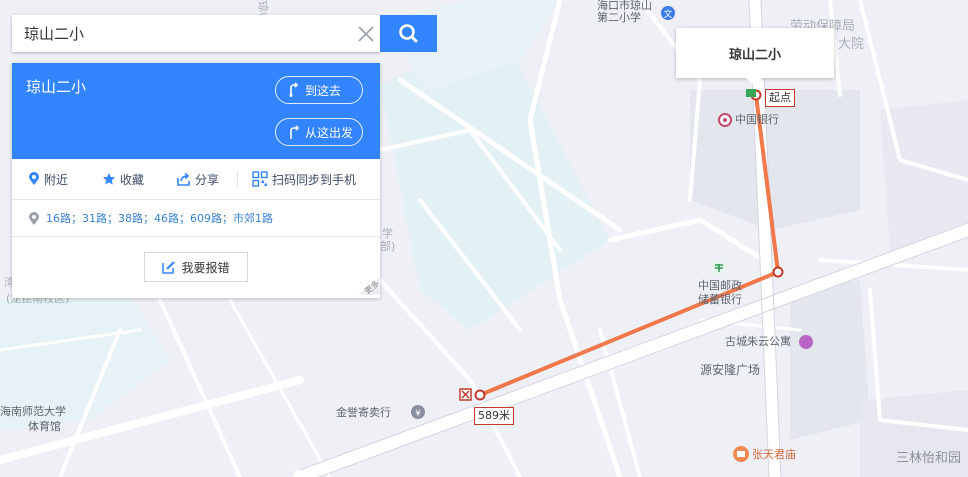  What do you see at coordinates (757, 119) in the screenshot?
I see `map-label-bank: 中国银行` at bounding box center [757, 119].